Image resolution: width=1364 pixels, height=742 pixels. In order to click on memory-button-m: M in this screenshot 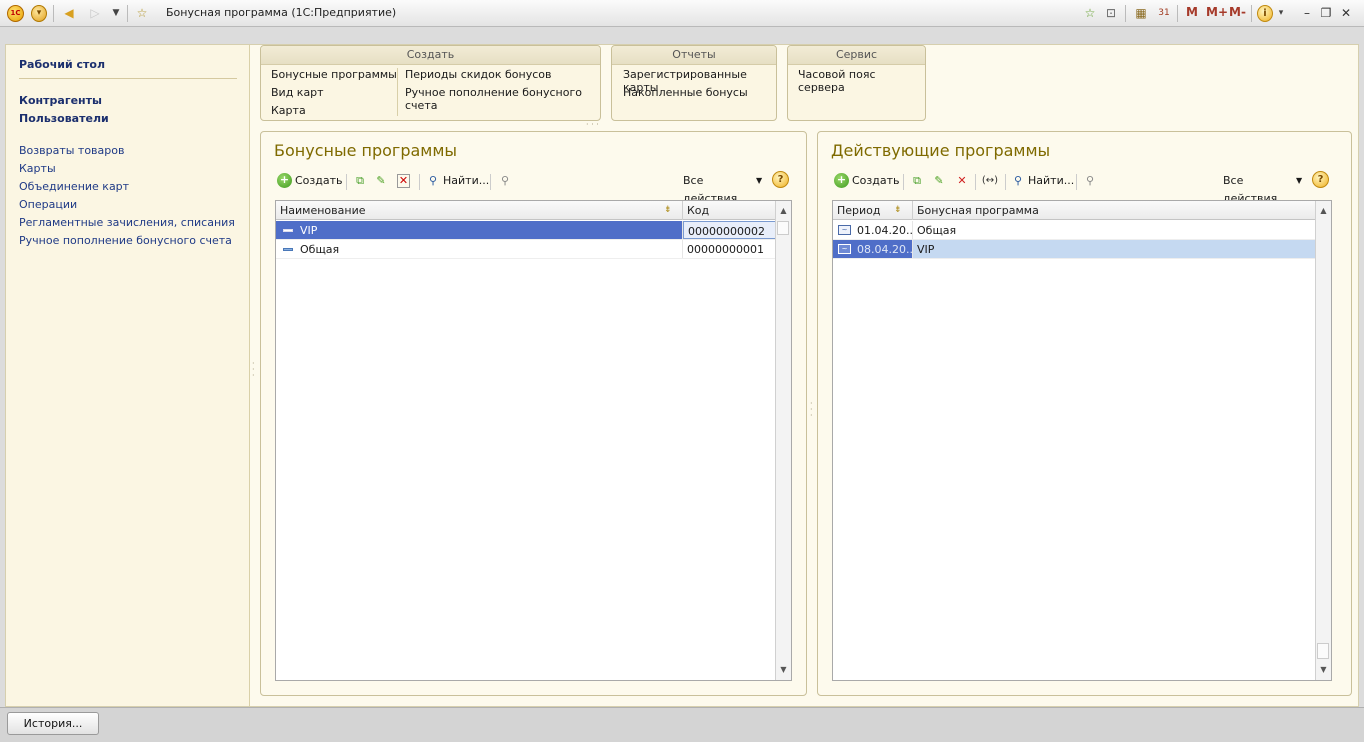, I will do `click(1192, 12)`.